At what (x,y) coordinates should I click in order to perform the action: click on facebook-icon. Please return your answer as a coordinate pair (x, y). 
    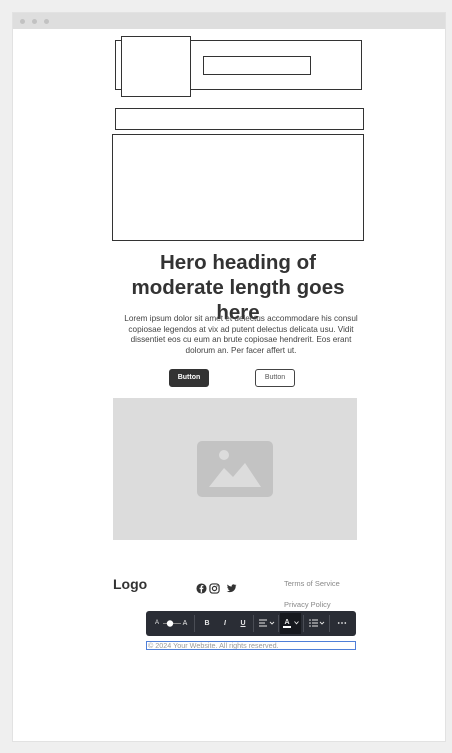
    Looking at the image, I should click on (201, 588).